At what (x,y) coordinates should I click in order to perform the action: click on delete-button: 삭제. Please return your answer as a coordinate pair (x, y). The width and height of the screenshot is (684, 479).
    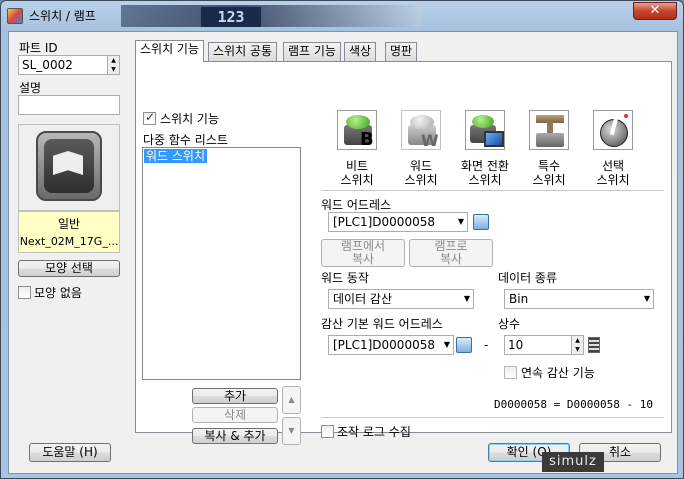
    Looking at the image, I should click on (235, 415).